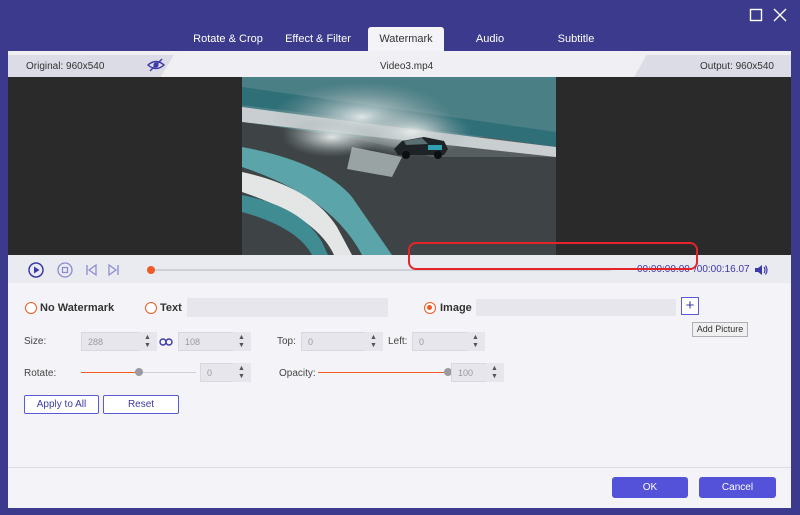 The image size is (800, 515). What do you see at coordinates (336, 341) in the screenshot?
I see `top-input: 0` at bounding box center [336, 341].